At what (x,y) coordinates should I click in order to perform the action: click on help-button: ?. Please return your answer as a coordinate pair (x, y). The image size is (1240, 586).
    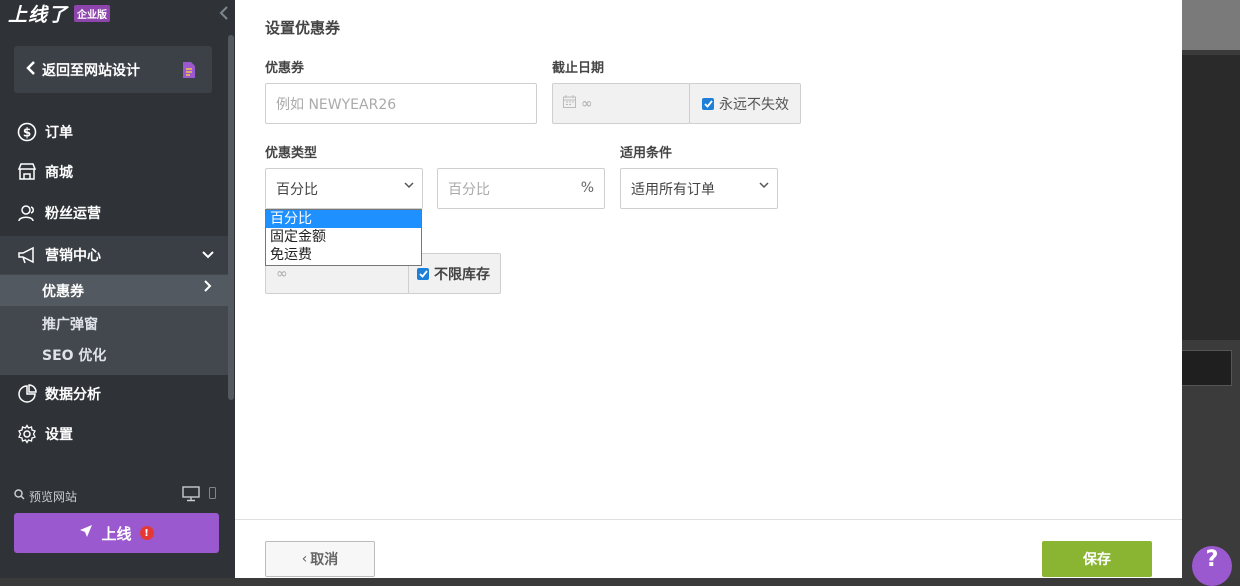
    Looking at the image, I should click on (1212, 566).